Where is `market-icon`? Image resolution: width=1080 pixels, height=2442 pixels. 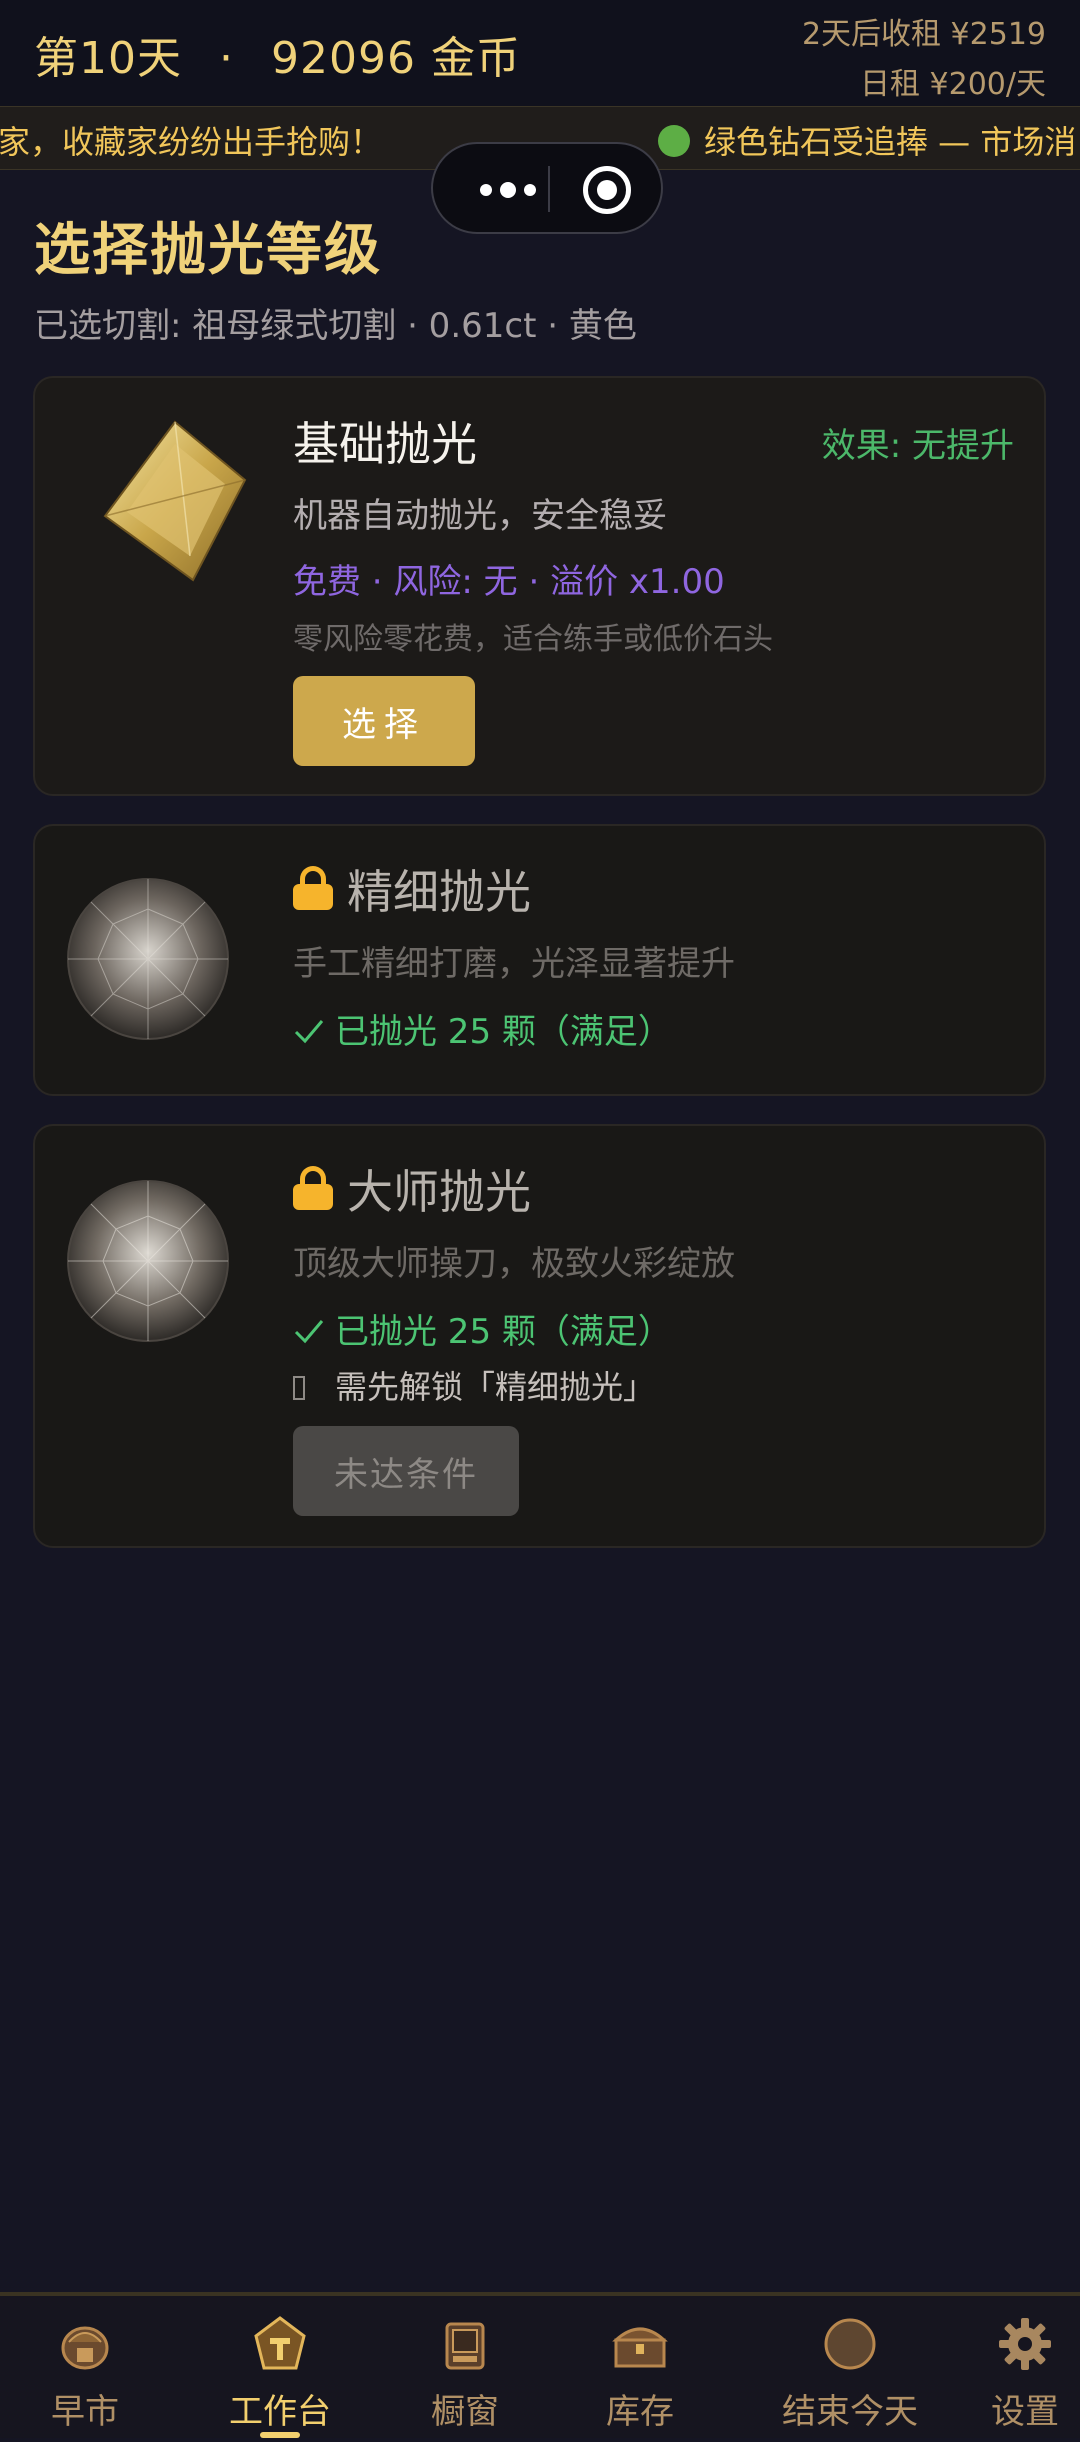 market-icon is located at coordinates (85, 2348).